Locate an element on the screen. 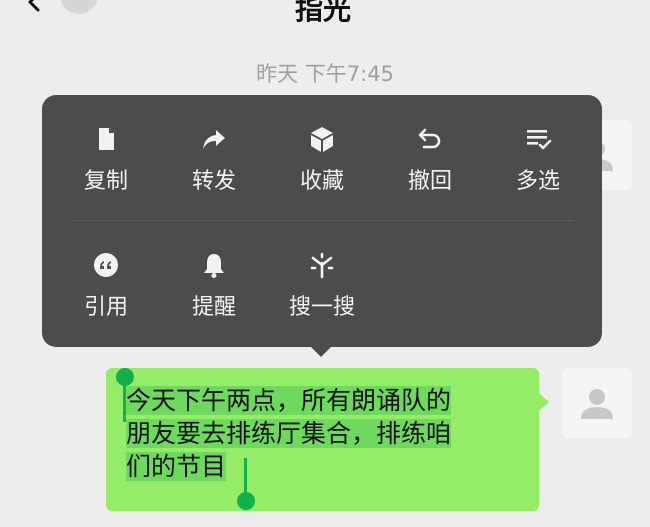 The image size is (650, 527). recall-icon is located at coordinates (429, 138).